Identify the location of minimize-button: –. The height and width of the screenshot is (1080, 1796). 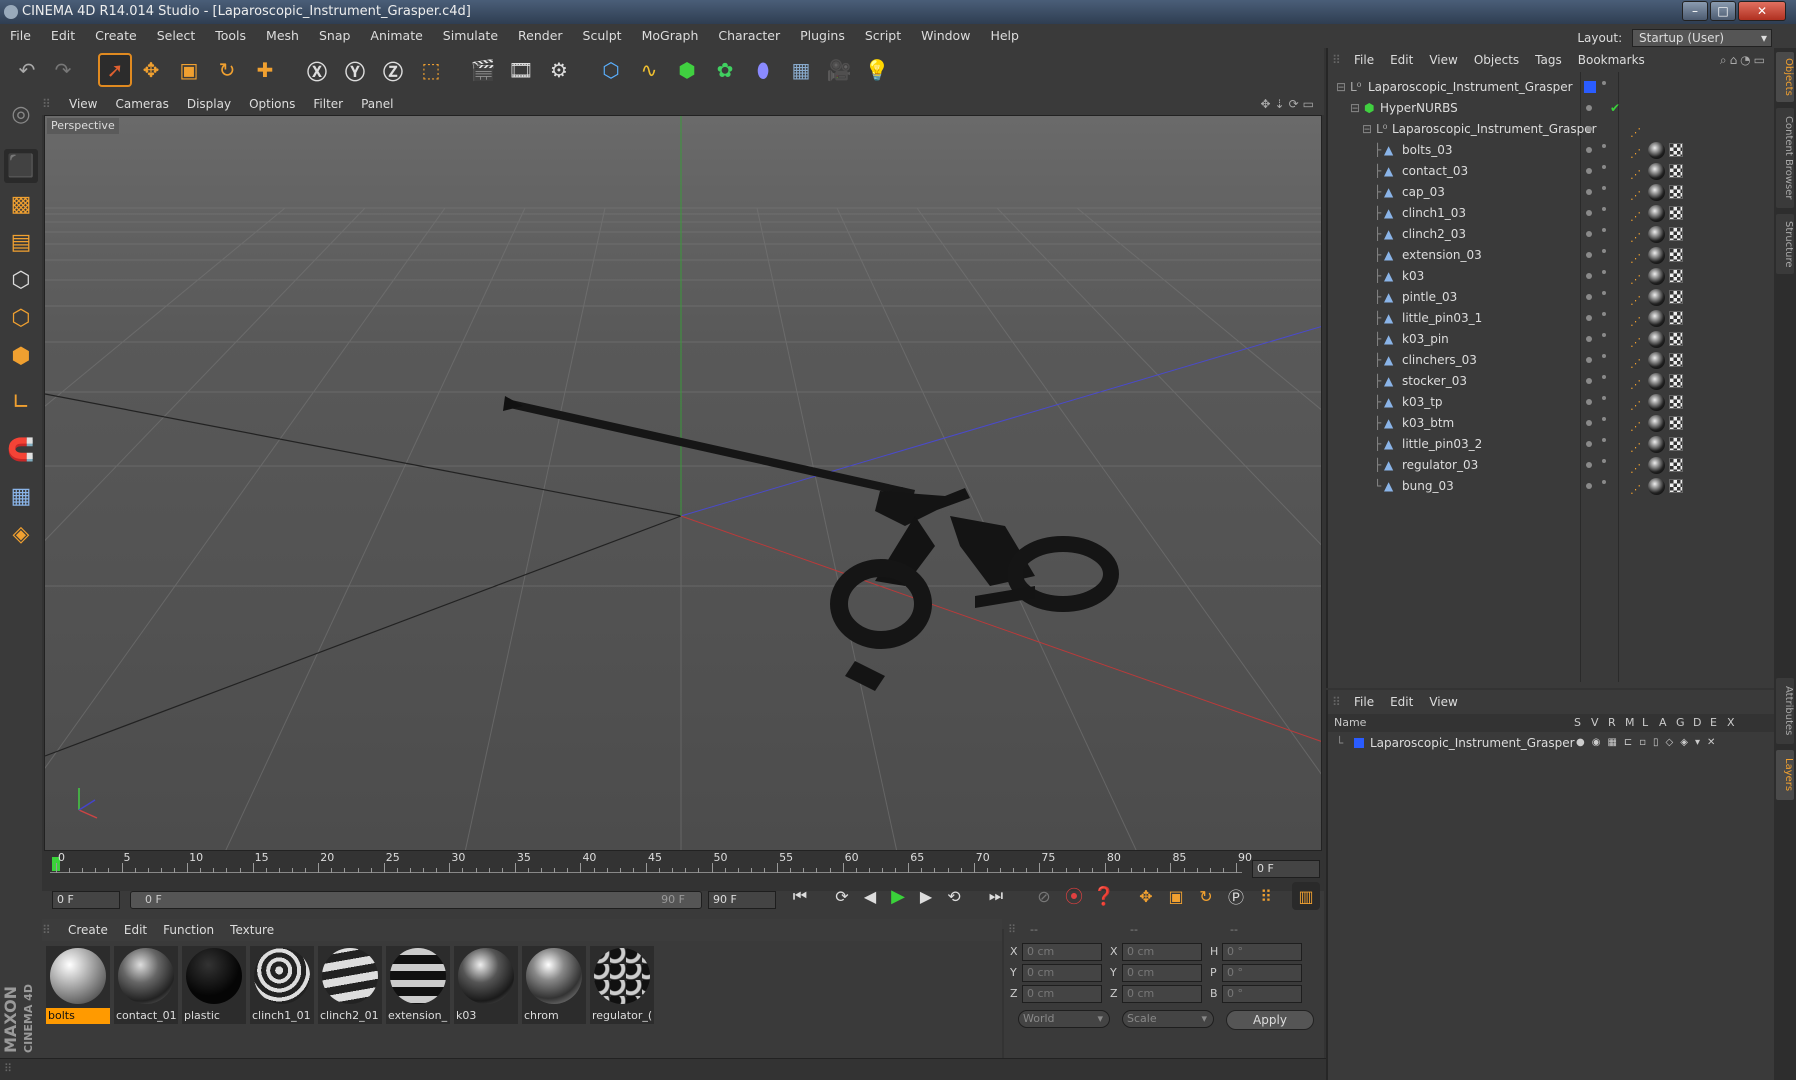
(1695, 11).